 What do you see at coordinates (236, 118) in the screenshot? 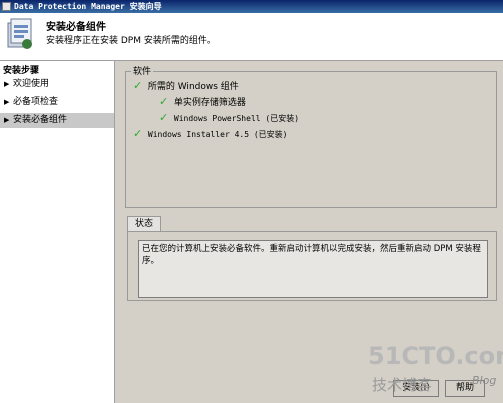
I see `tree-item-label: Windows PowerShell (已安装)` at bounding box center [236, 118].